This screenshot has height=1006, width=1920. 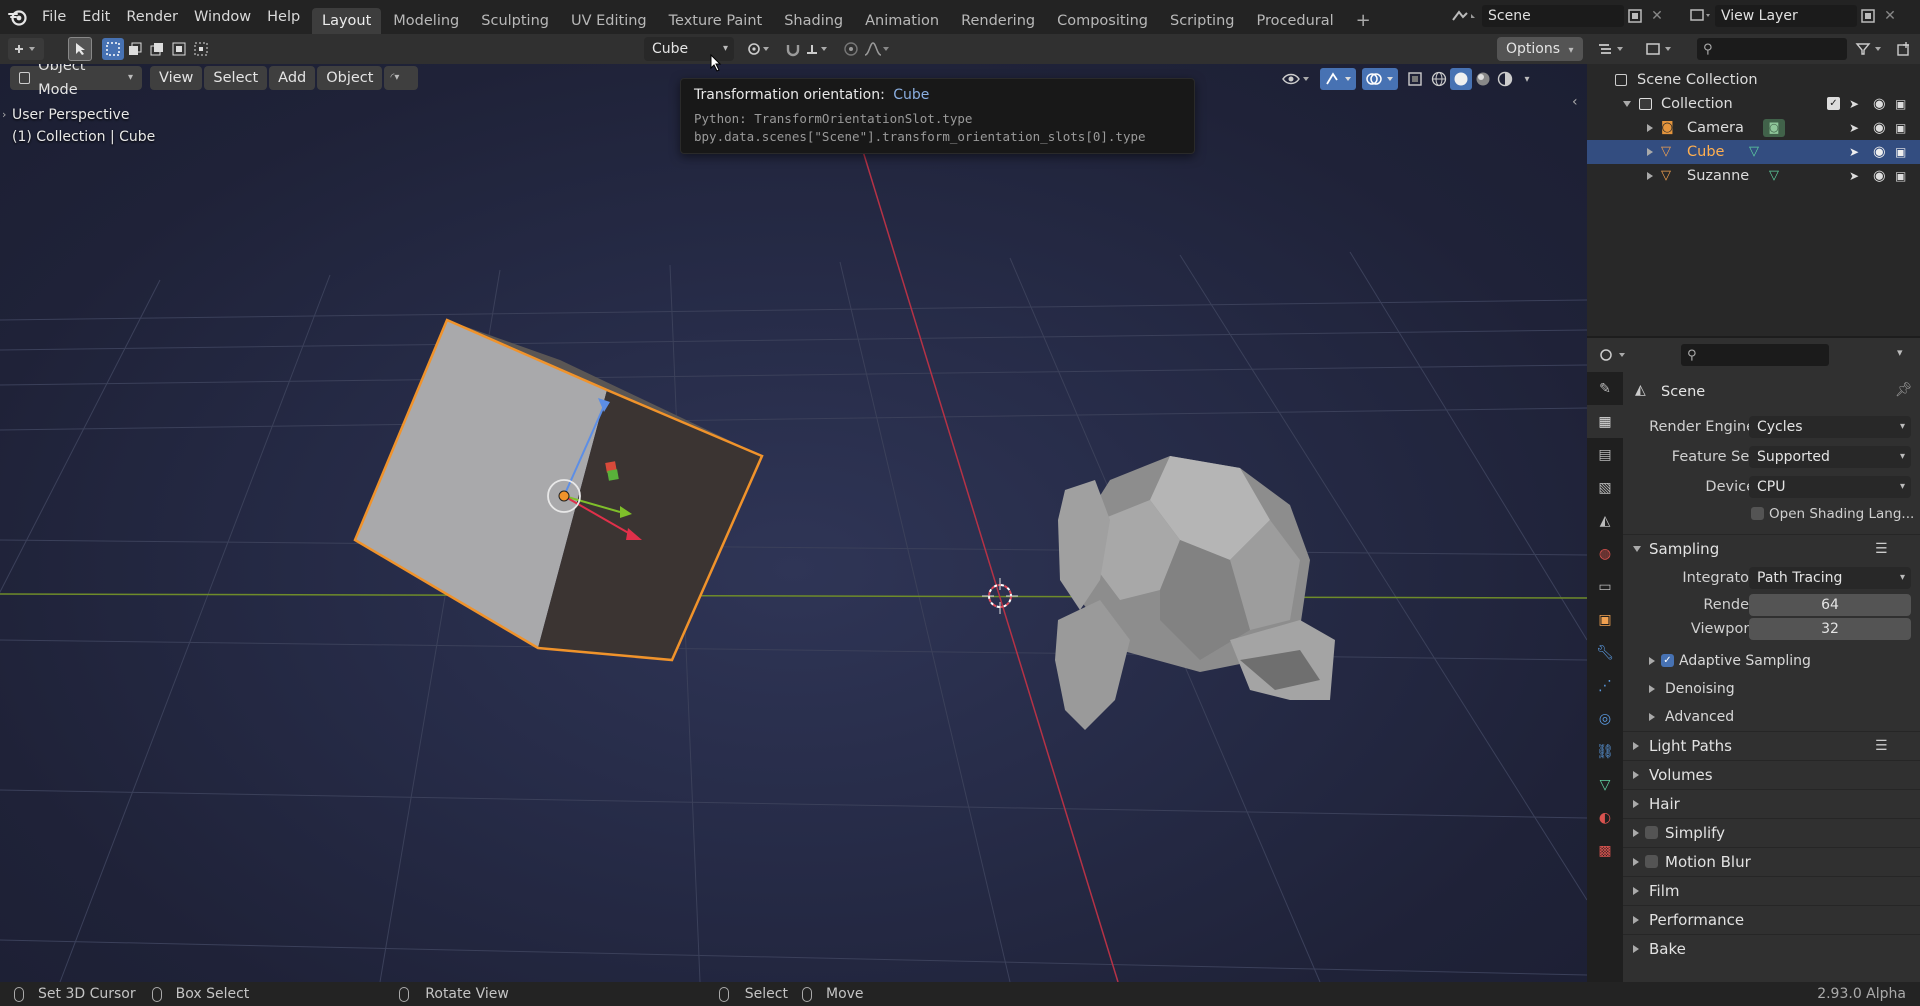 I want to click on render-samples-field: 64, so click(x=1830, y=605).